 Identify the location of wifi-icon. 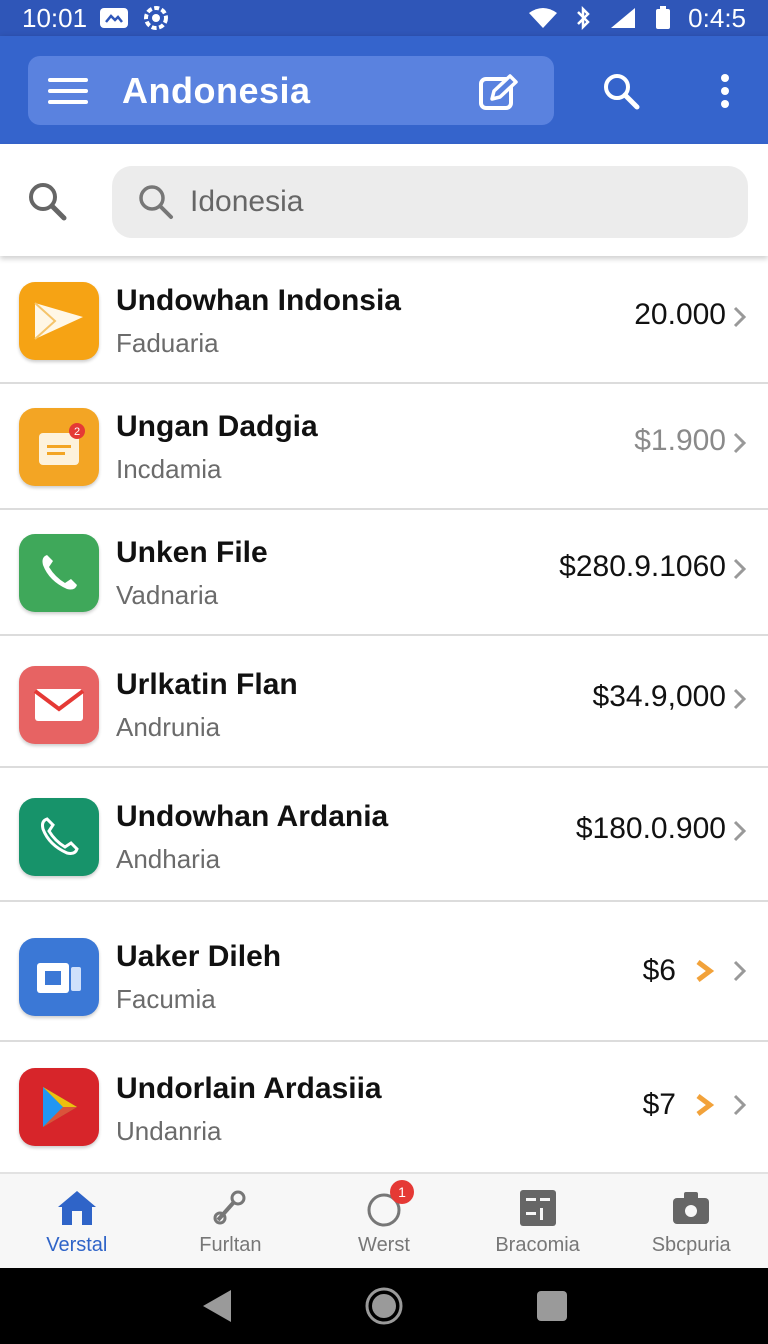
(543, 18).